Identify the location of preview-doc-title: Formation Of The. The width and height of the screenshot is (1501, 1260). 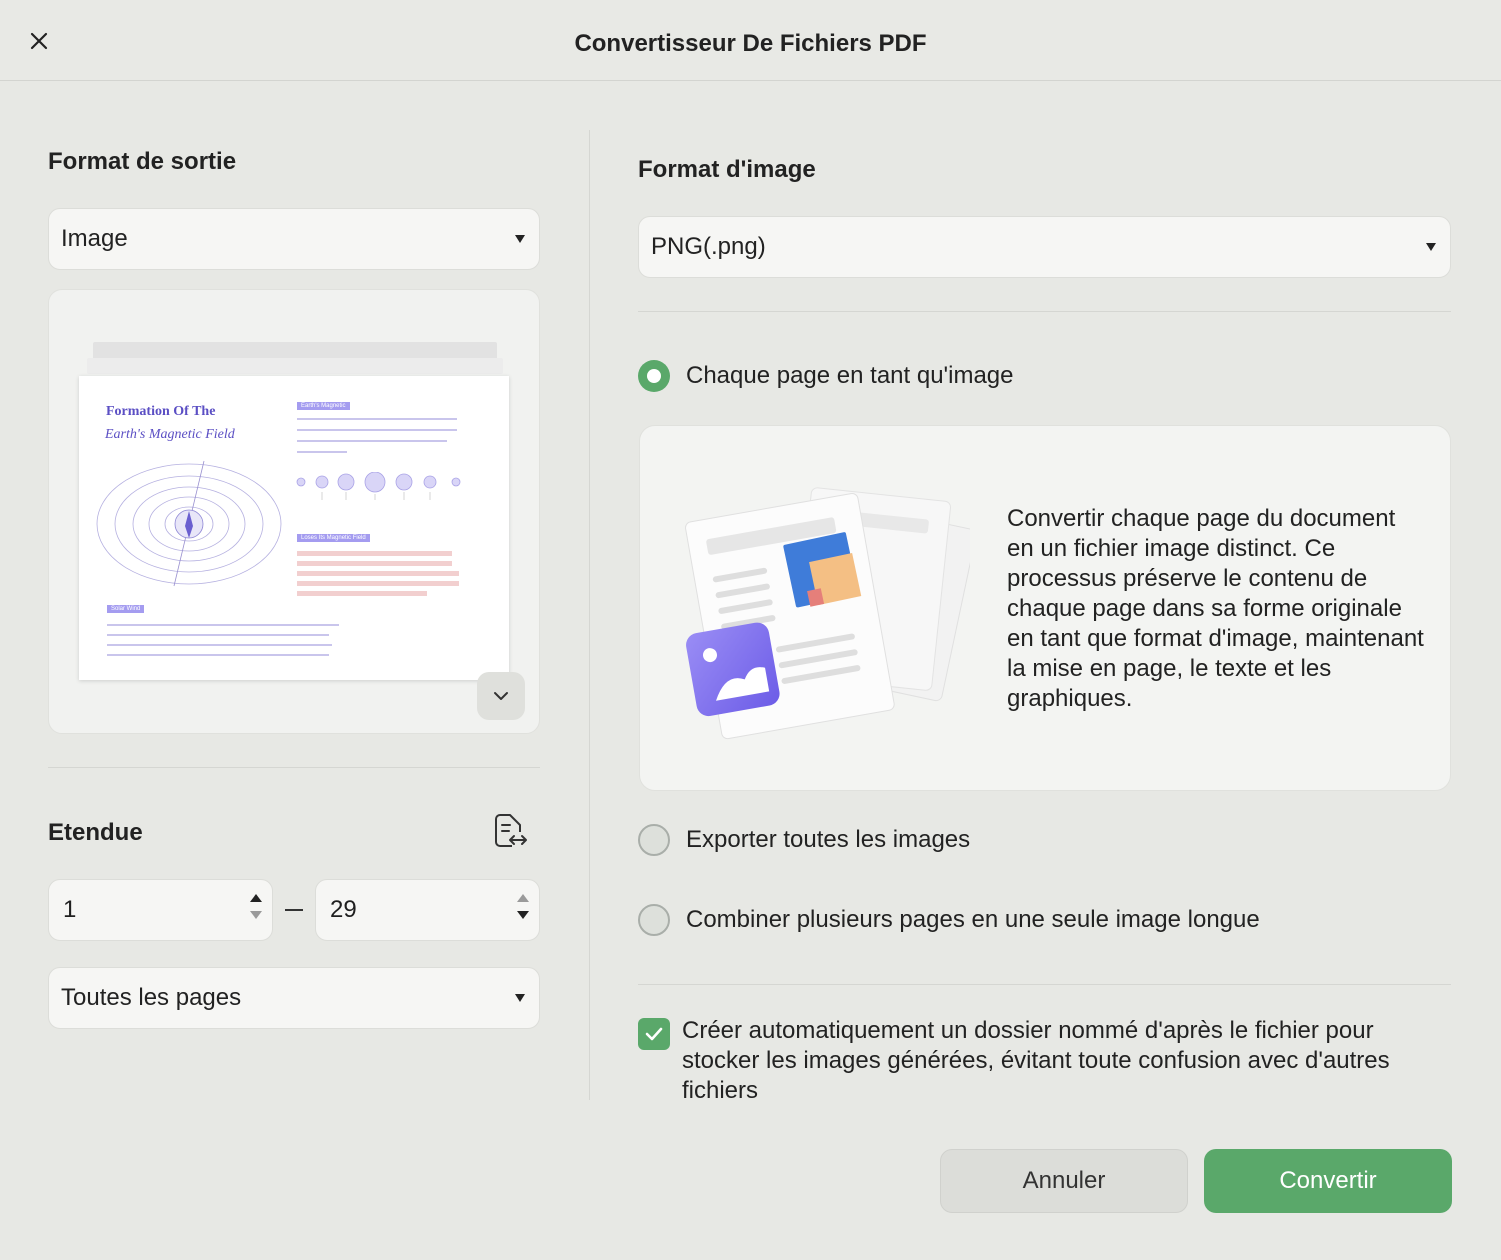
(161, 411).